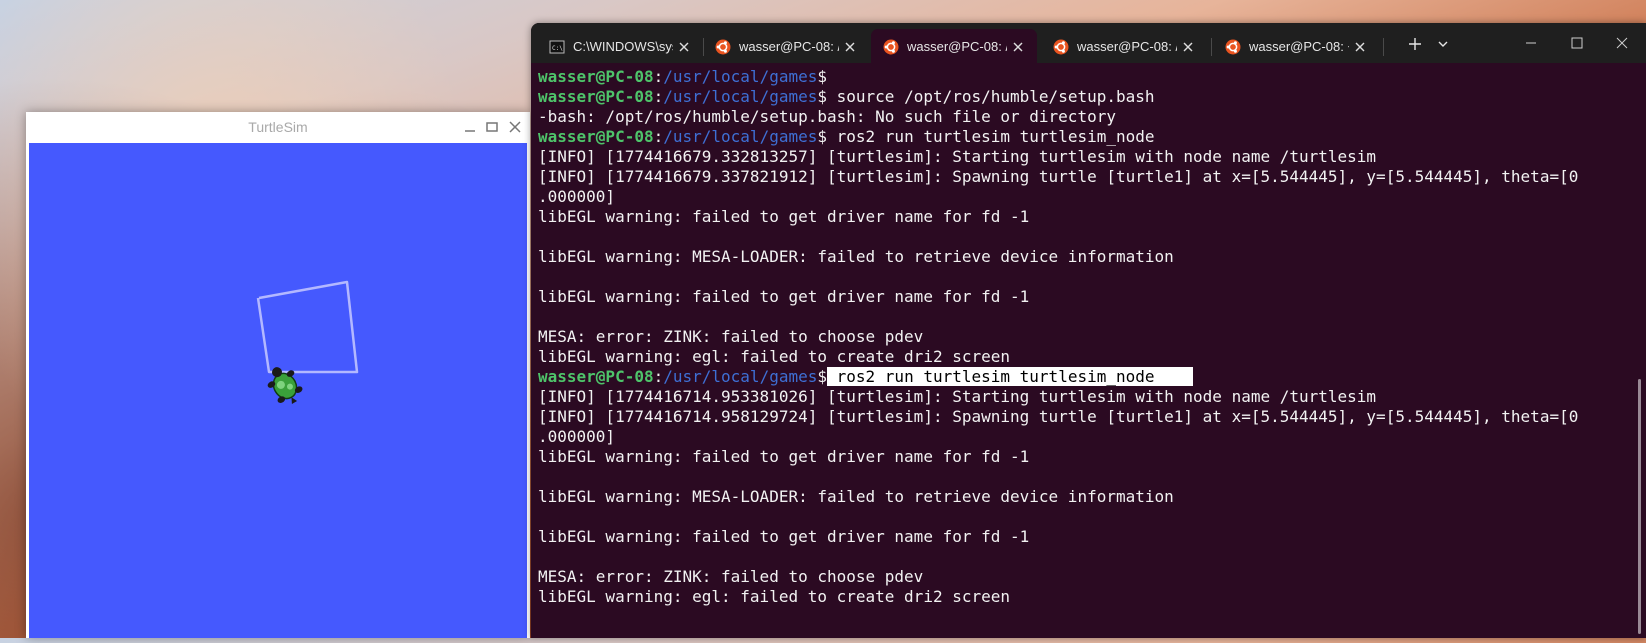  I want to click on tab-ubuntu-1: wasser@PC-08: /n, so click(786, 46).